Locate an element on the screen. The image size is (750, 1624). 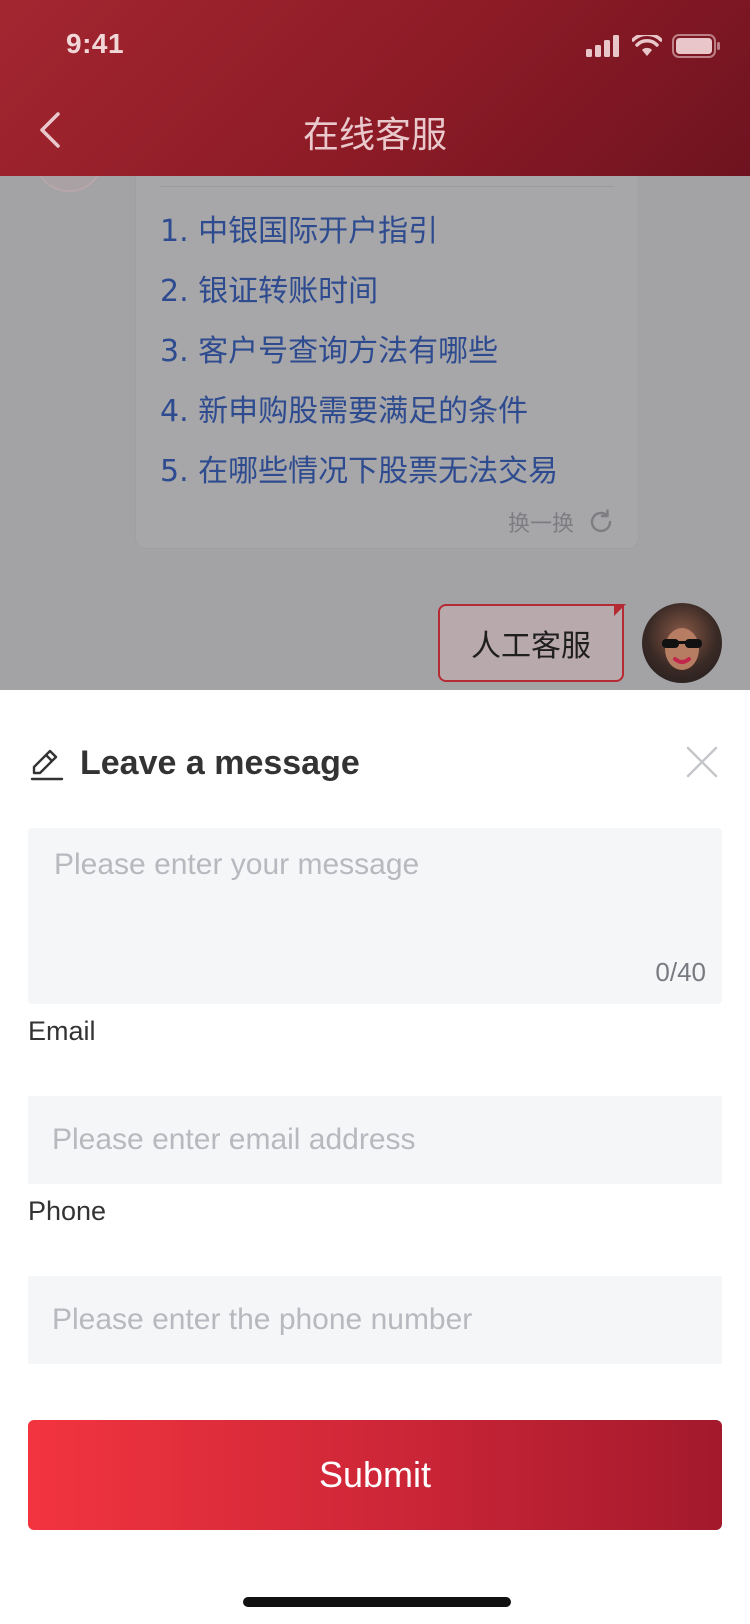
user-photo is located at coordinates (682, 649).